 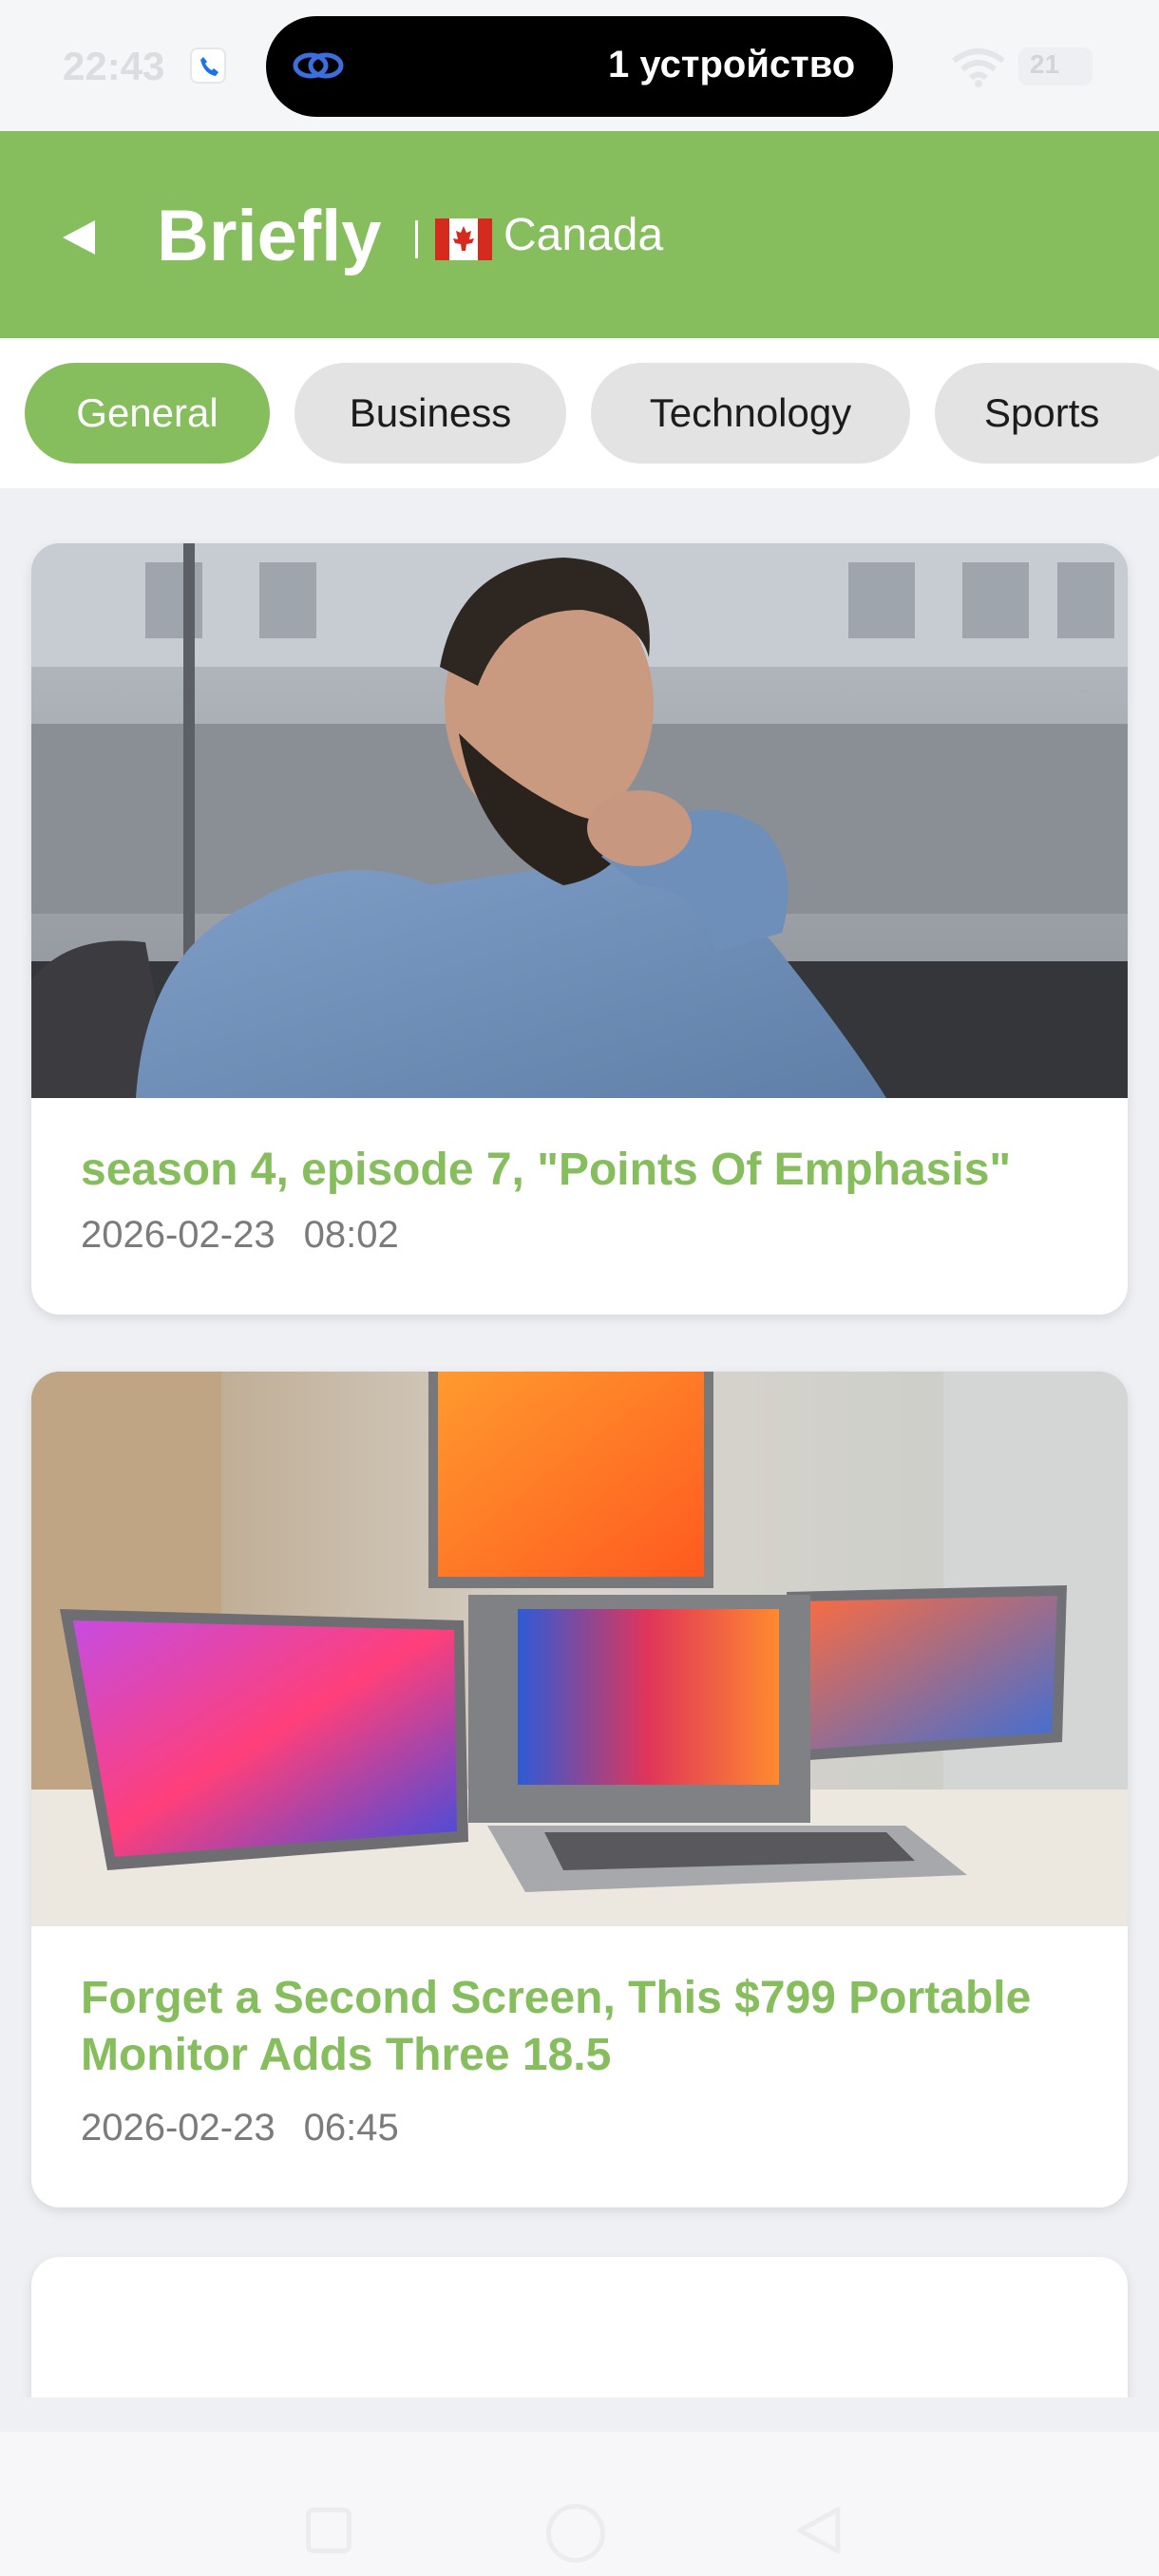 I want to click on app-title: Briefly, so click(x=269, y=236).